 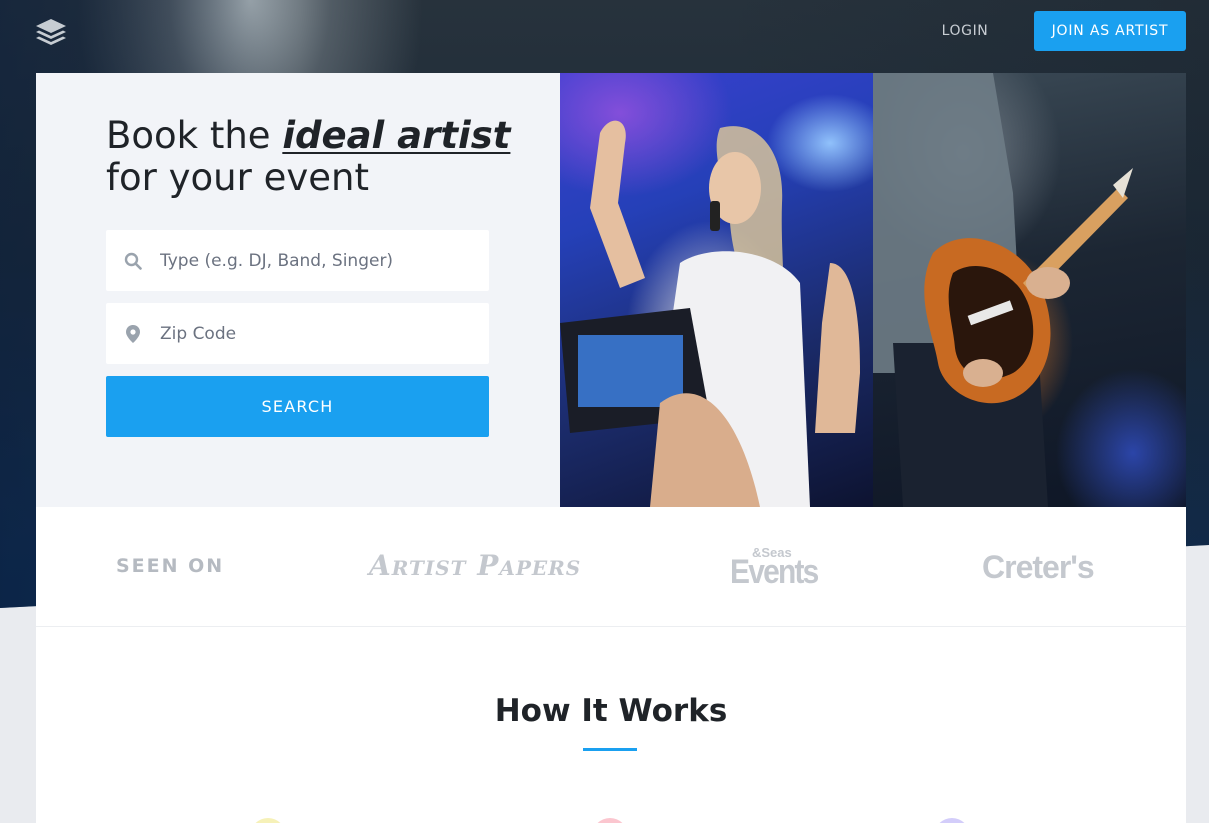 What do you see at coordinates (320, 260) in the screenshot?
I see `artist-type-input` at bounding box center [320, 260].